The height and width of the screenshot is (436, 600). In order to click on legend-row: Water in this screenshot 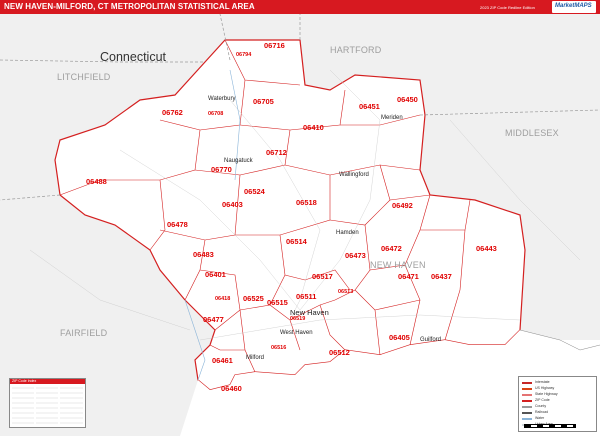, I will do `click(558, 418)`.